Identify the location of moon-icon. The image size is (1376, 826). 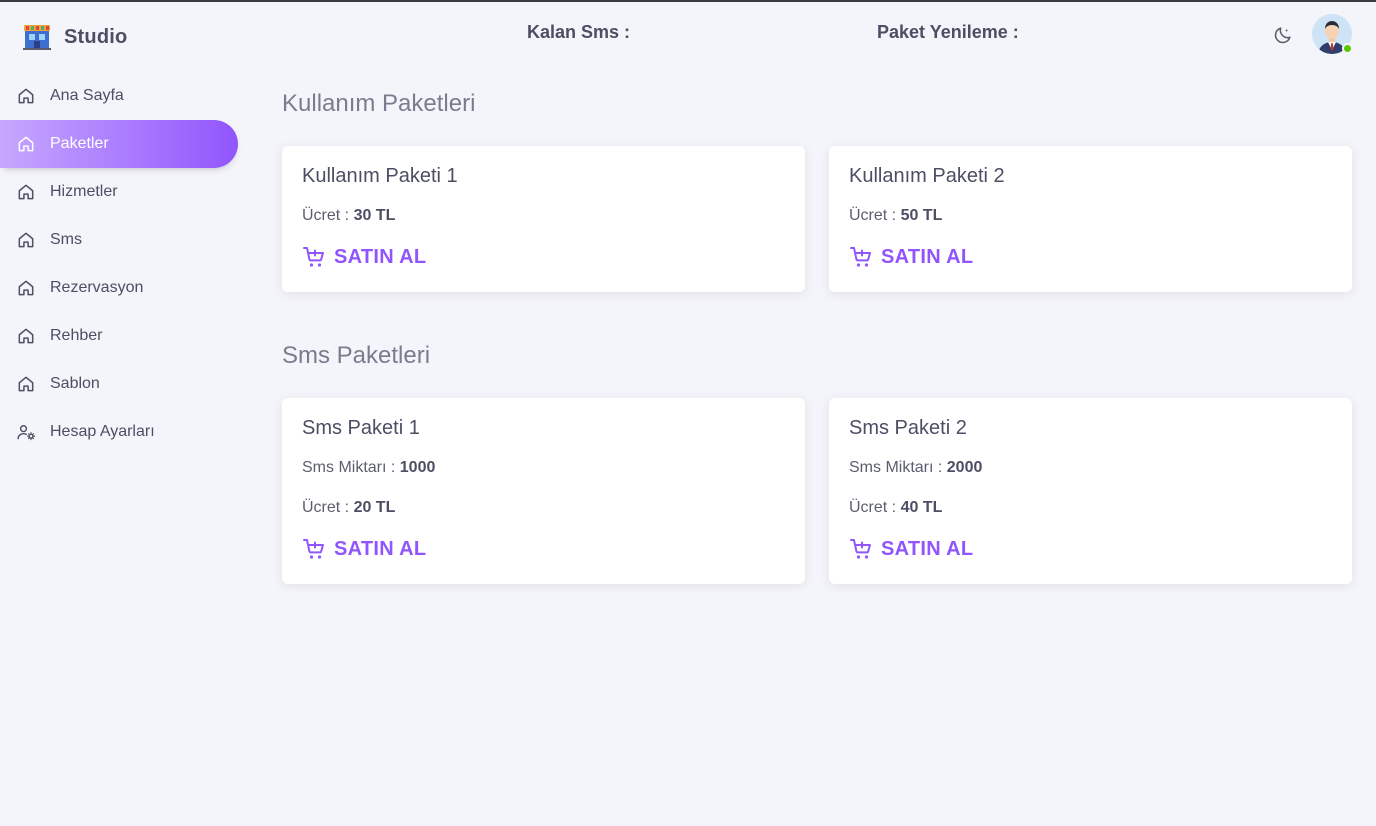
(1283, 35).